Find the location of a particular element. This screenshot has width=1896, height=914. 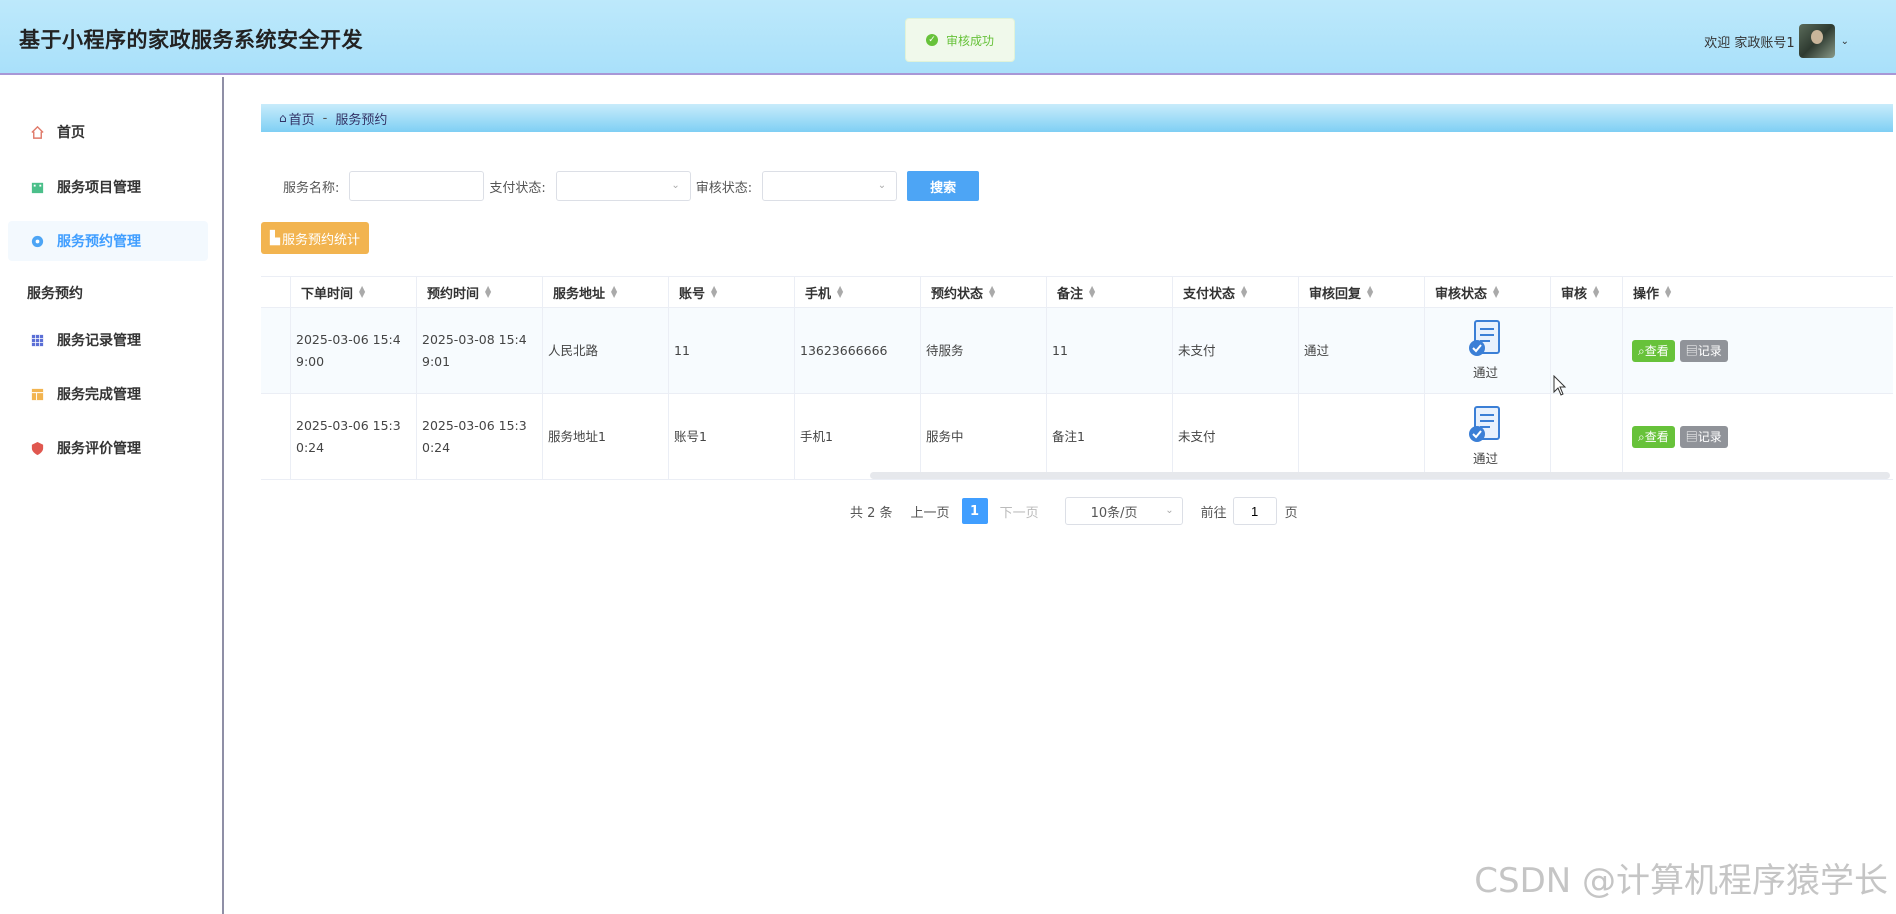

column-header: 下单时间 ▲ ▼ is located at coordinates (354, 292).